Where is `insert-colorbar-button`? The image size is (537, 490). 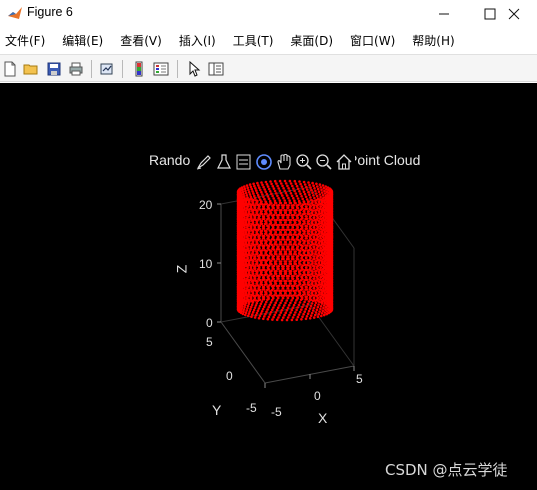 insert-colorbar-button is located at coordinates (139, 69).